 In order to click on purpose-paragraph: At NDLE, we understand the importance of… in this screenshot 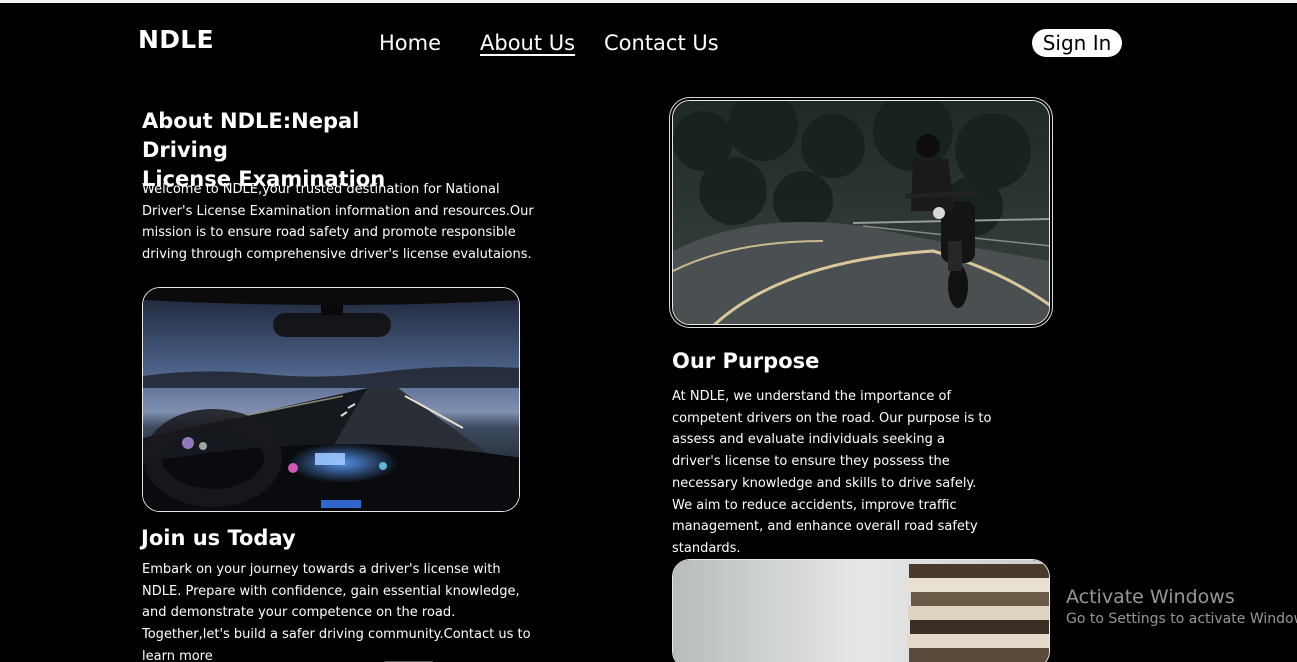, I will do `click(832, 472)`.